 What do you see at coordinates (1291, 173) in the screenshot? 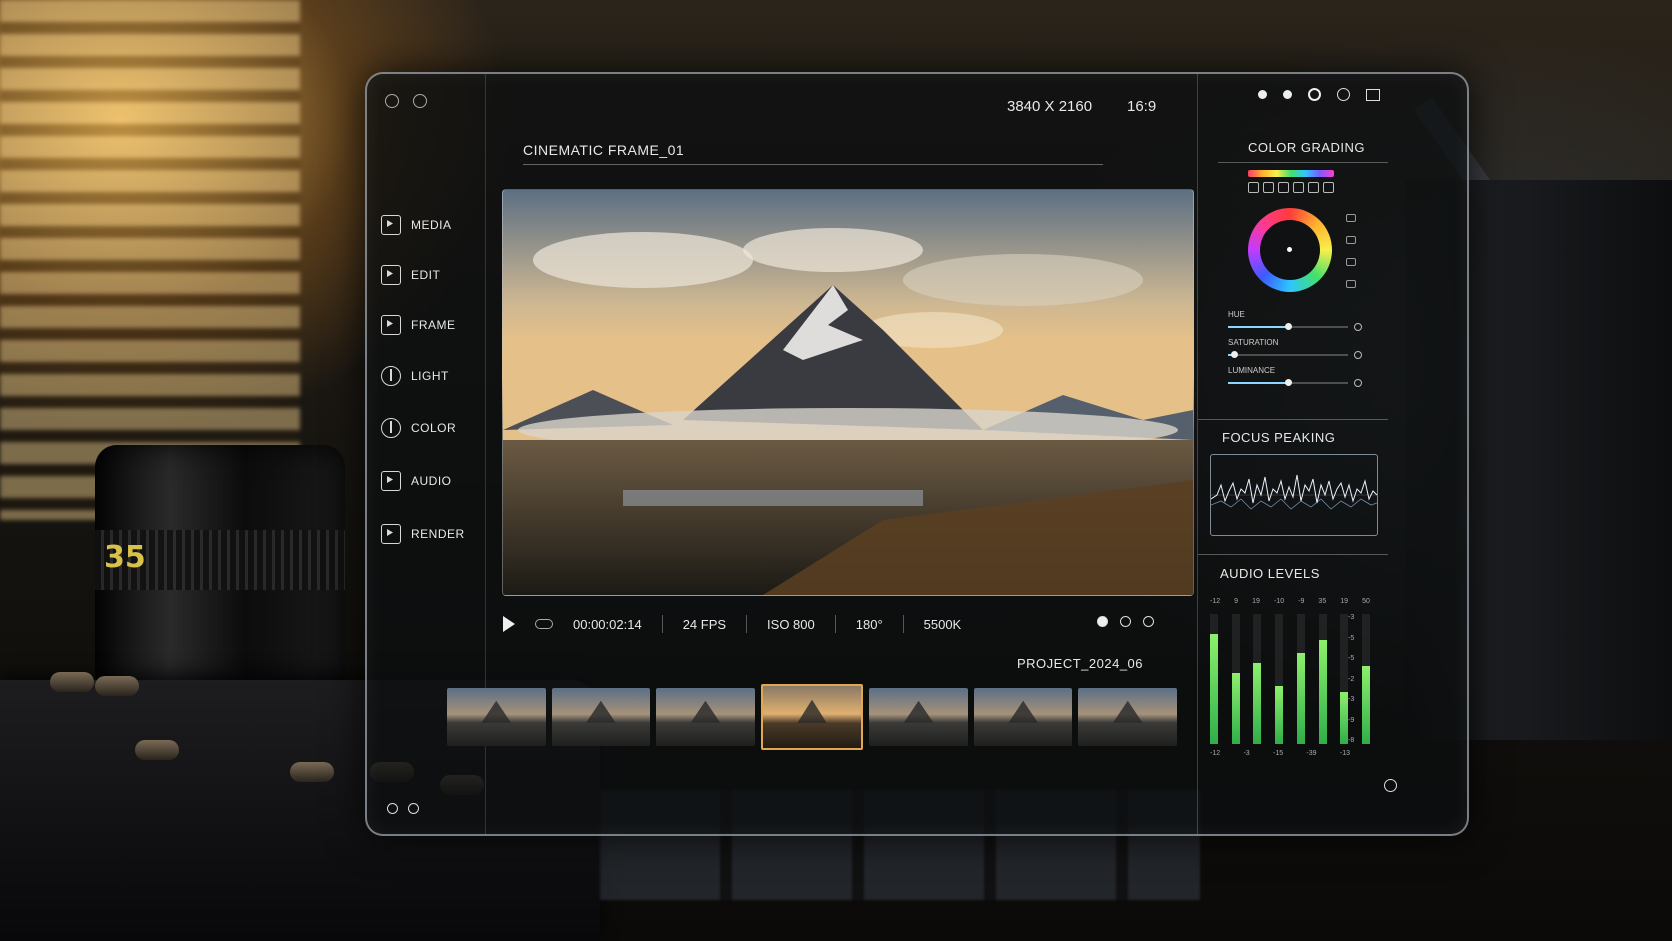
I see `color-spectrum` at bounding box center [1291, 173].